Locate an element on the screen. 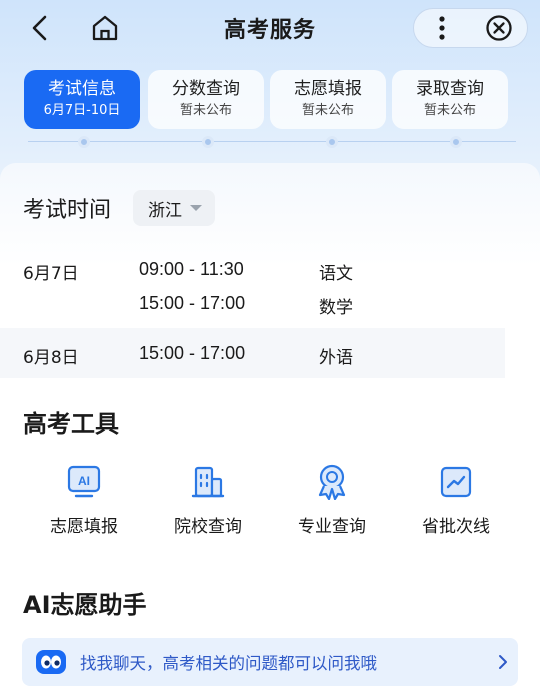 The height and width of the screenshot is (698, 540). tab-application: 志愿填报 暂未公布 is located at coordinates (328, 99).